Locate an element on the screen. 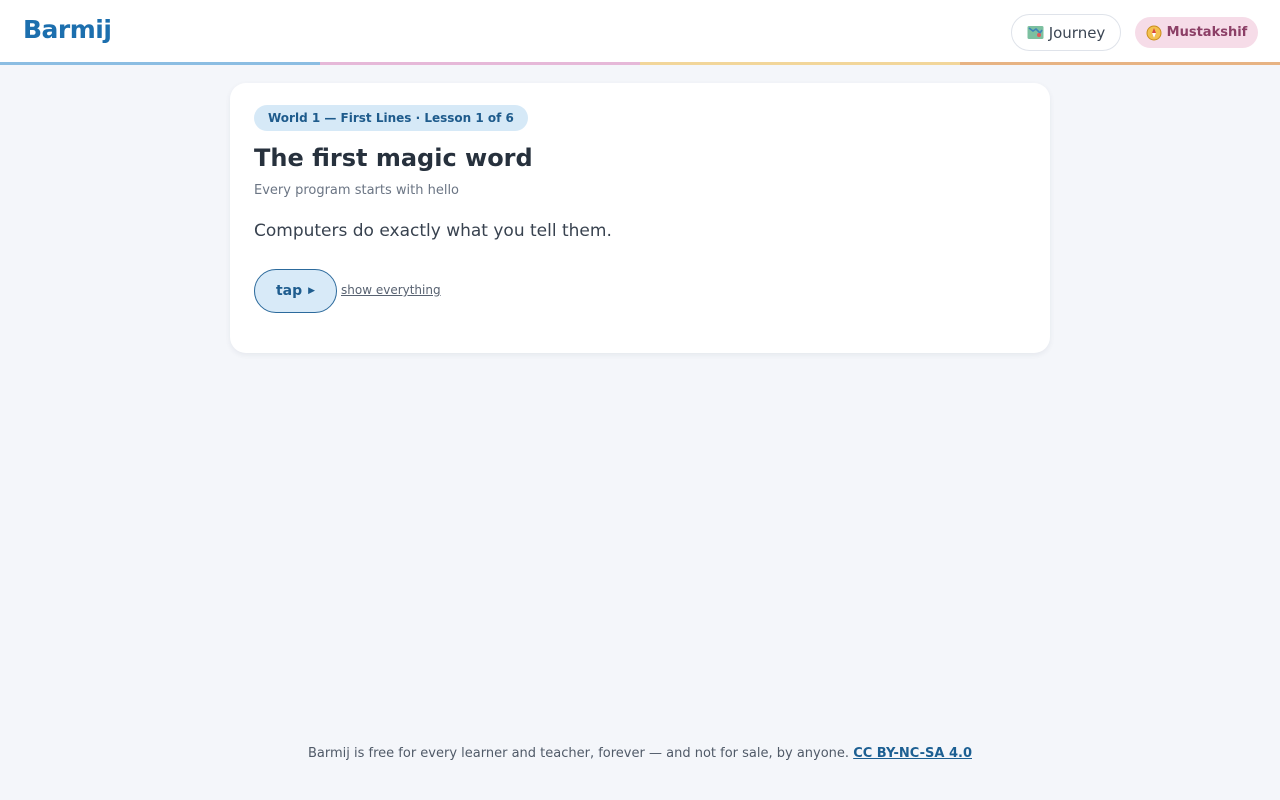 This screenshot has width=1280, height=800. lesson-subtitle: Every program starts with hello is located at coordinates (357, 190).